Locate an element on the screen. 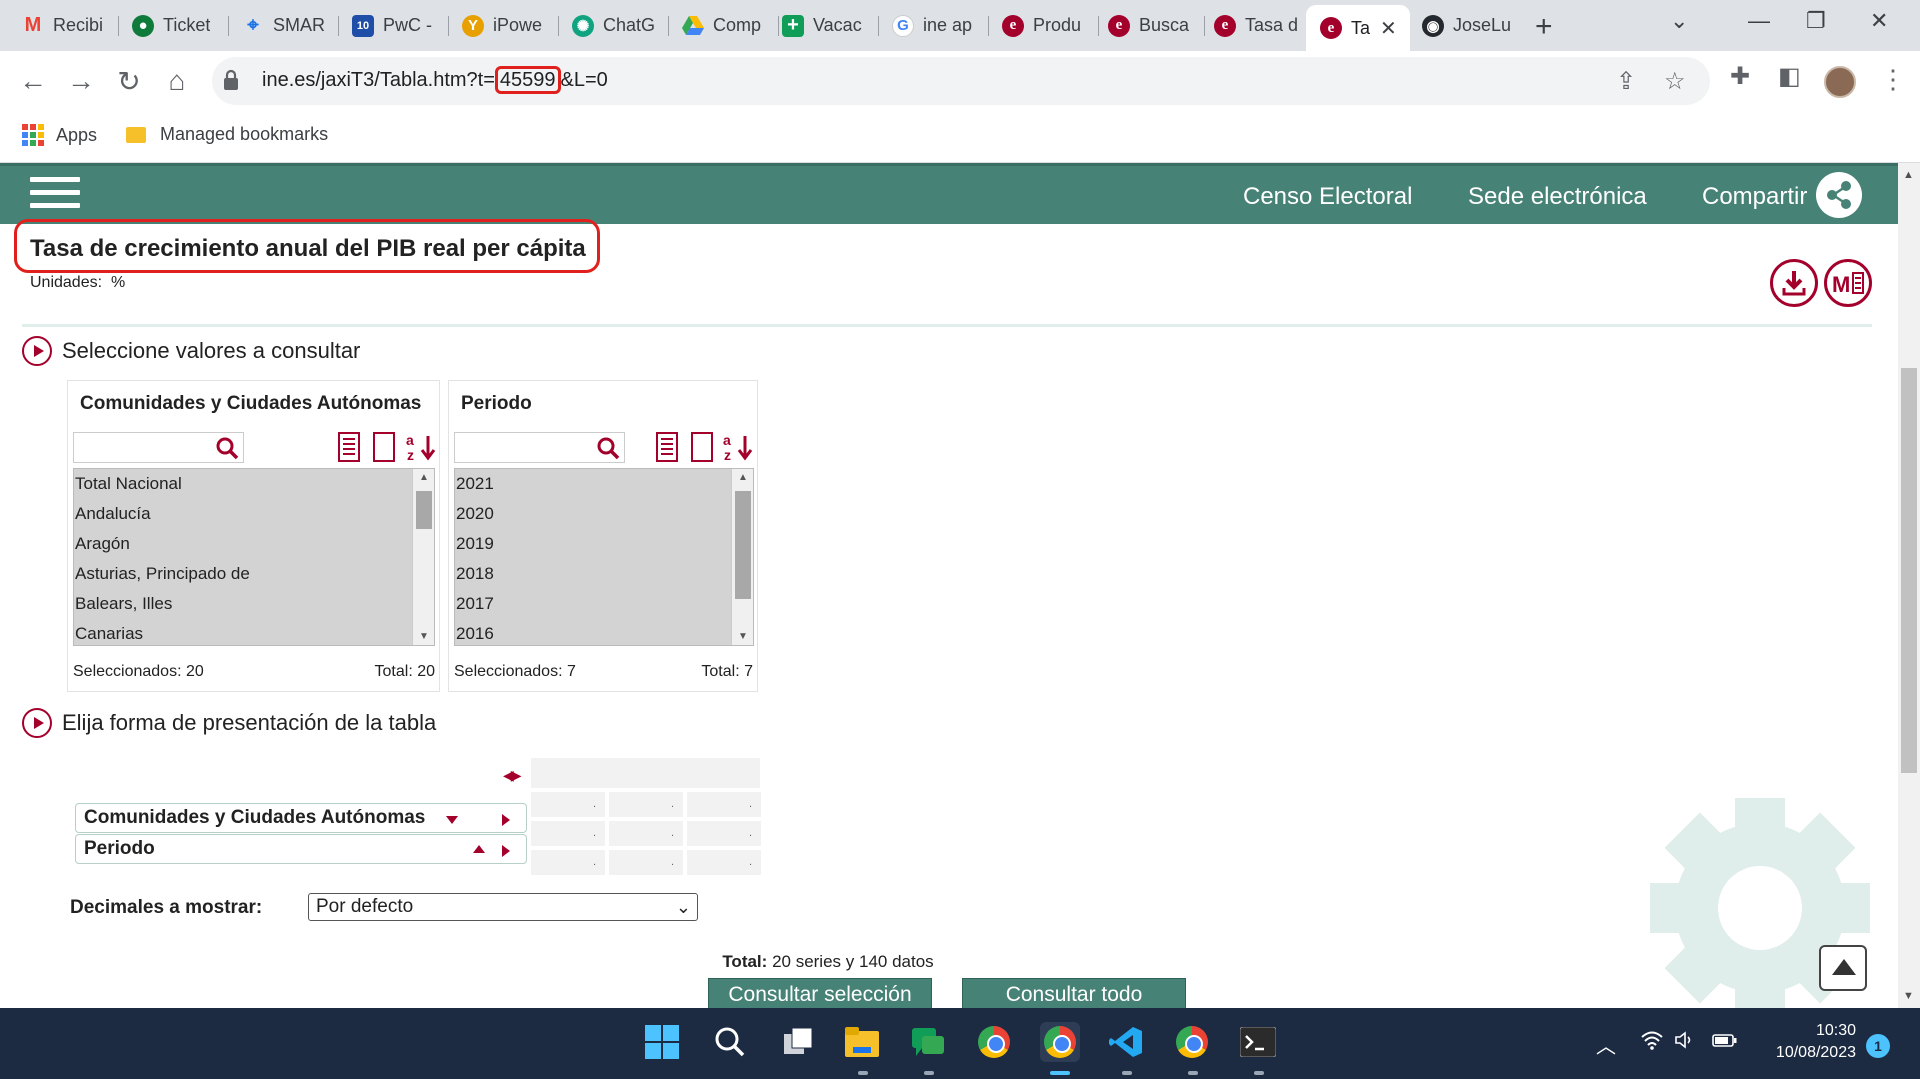 Image resolution: width=1920 pixels, height=1079 pixels. move-down-icon is located at coordinates (452, 820).